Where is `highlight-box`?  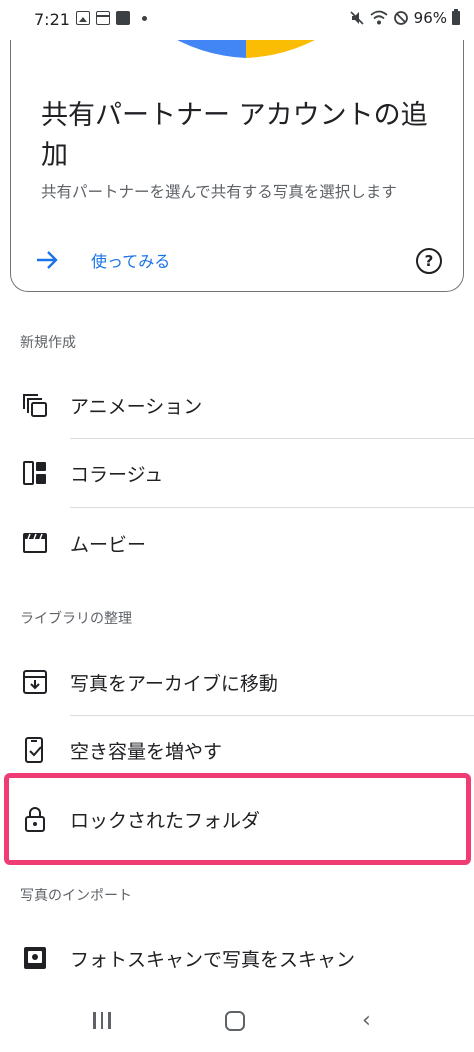
highlight-box is located at coordinates (237, 819).